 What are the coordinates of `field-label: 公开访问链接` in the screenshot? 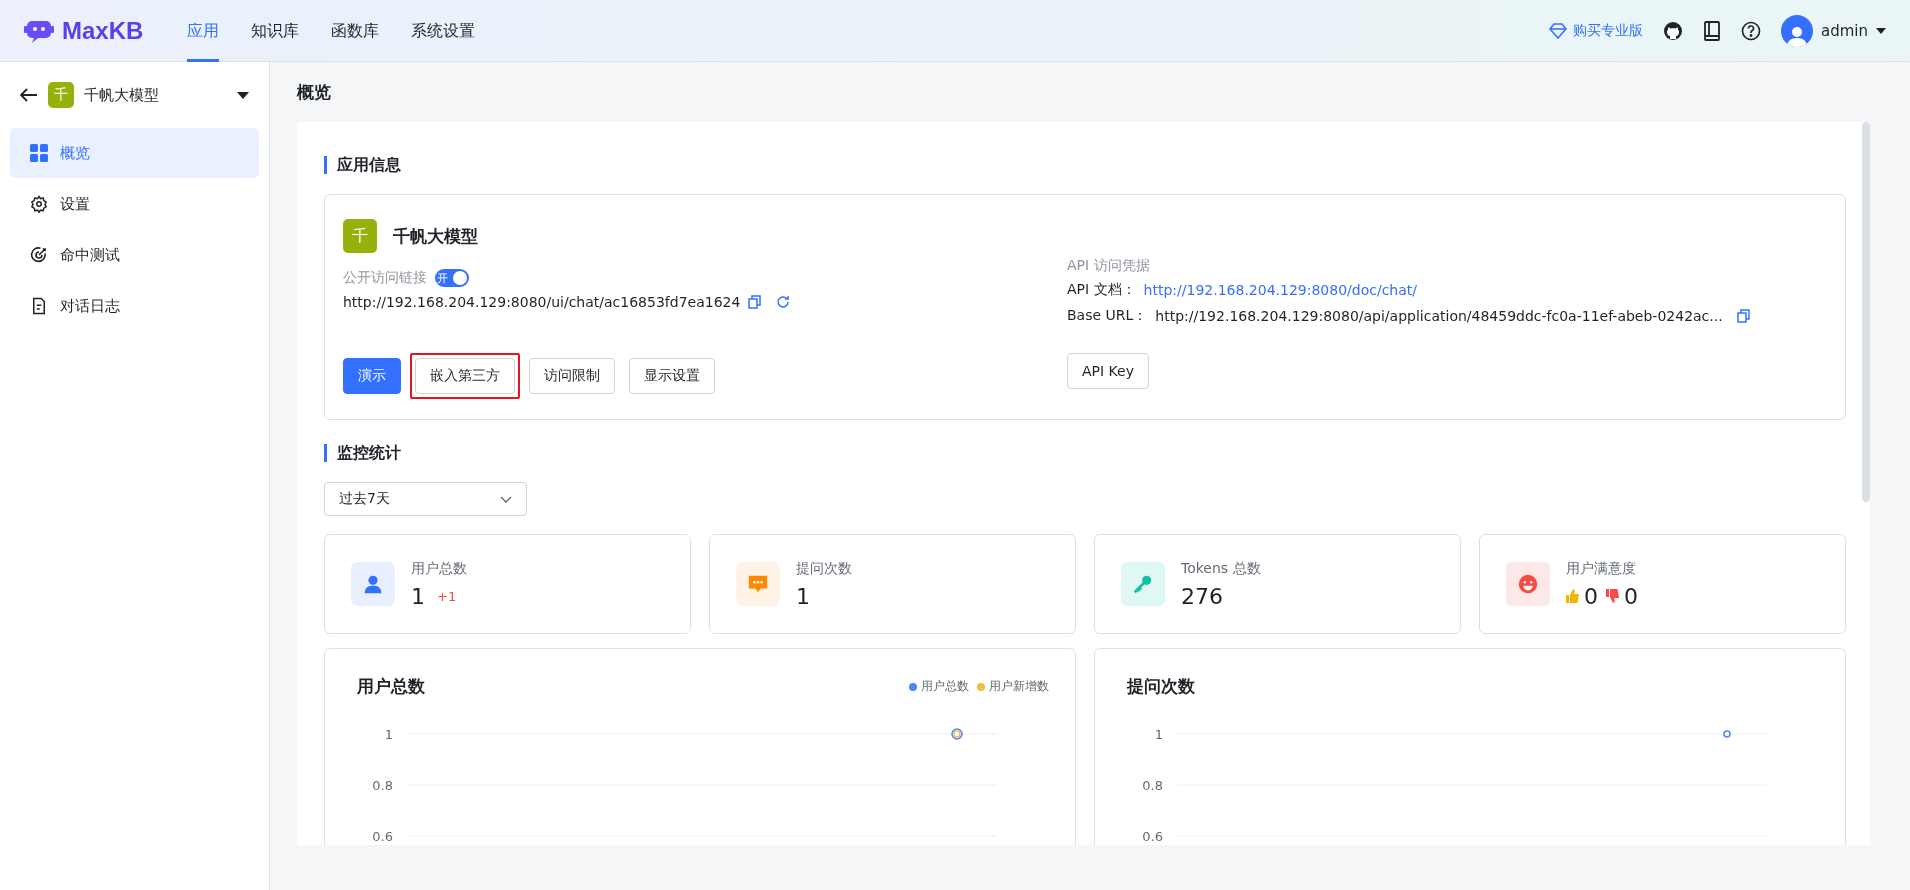 It's located at (385, 278).